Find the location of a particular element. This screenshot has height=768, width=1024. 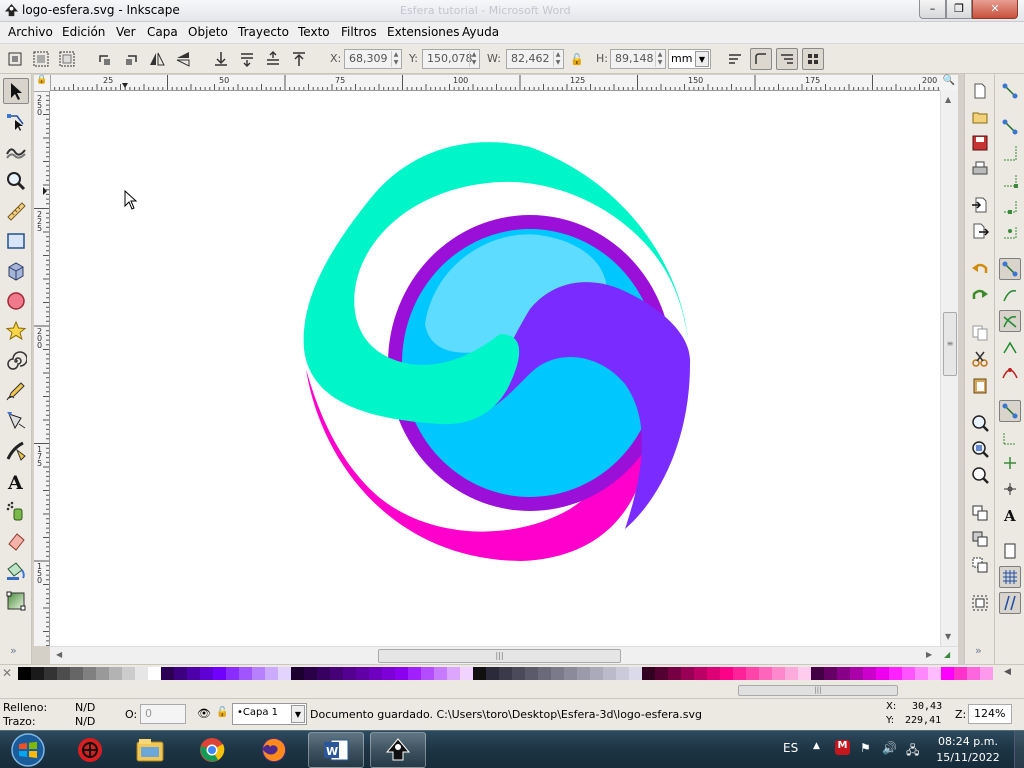

scale-corners-icon is located at coordinates (761, 59).